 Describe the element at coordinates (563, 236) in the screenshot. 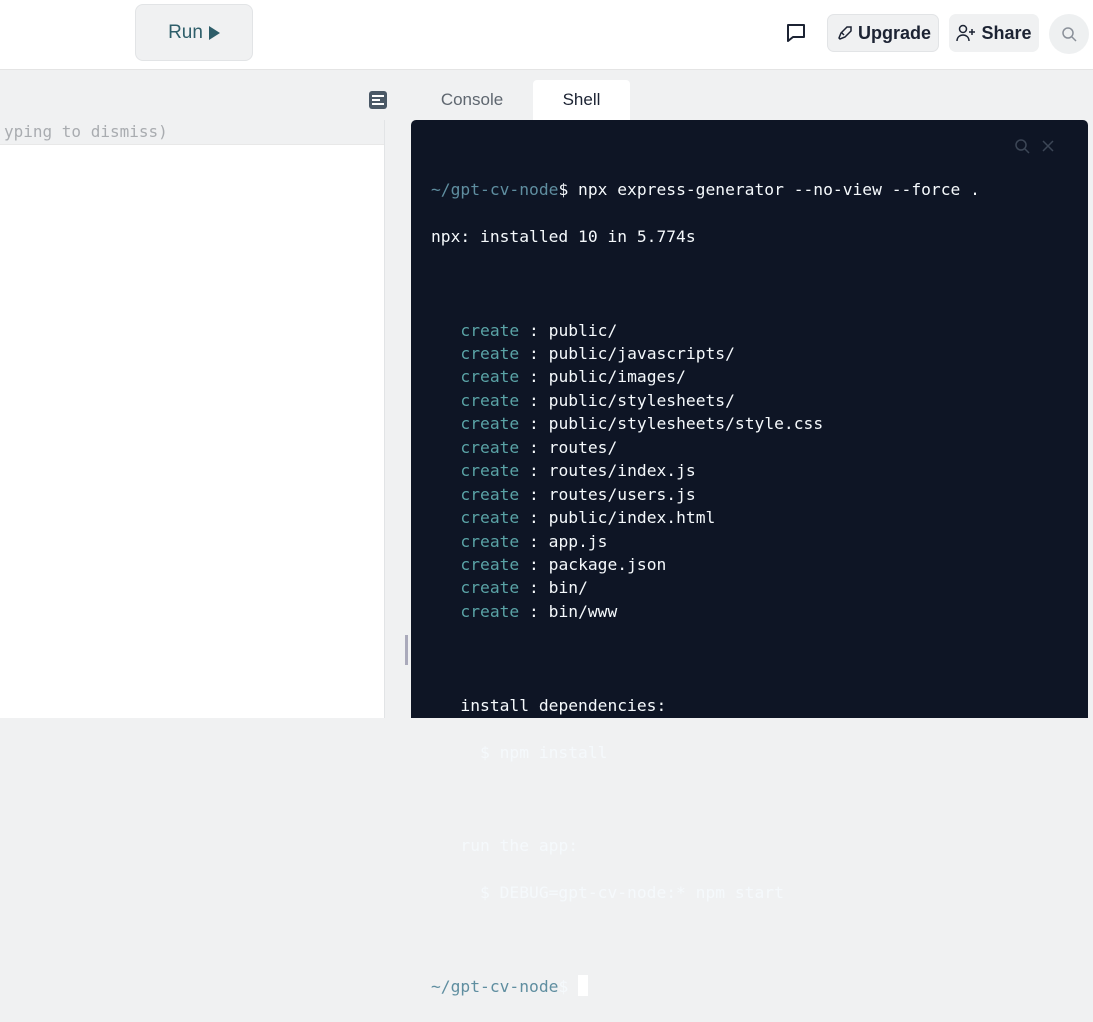

I see `output-line: npx: installed 10 in 5.774s` at that location.